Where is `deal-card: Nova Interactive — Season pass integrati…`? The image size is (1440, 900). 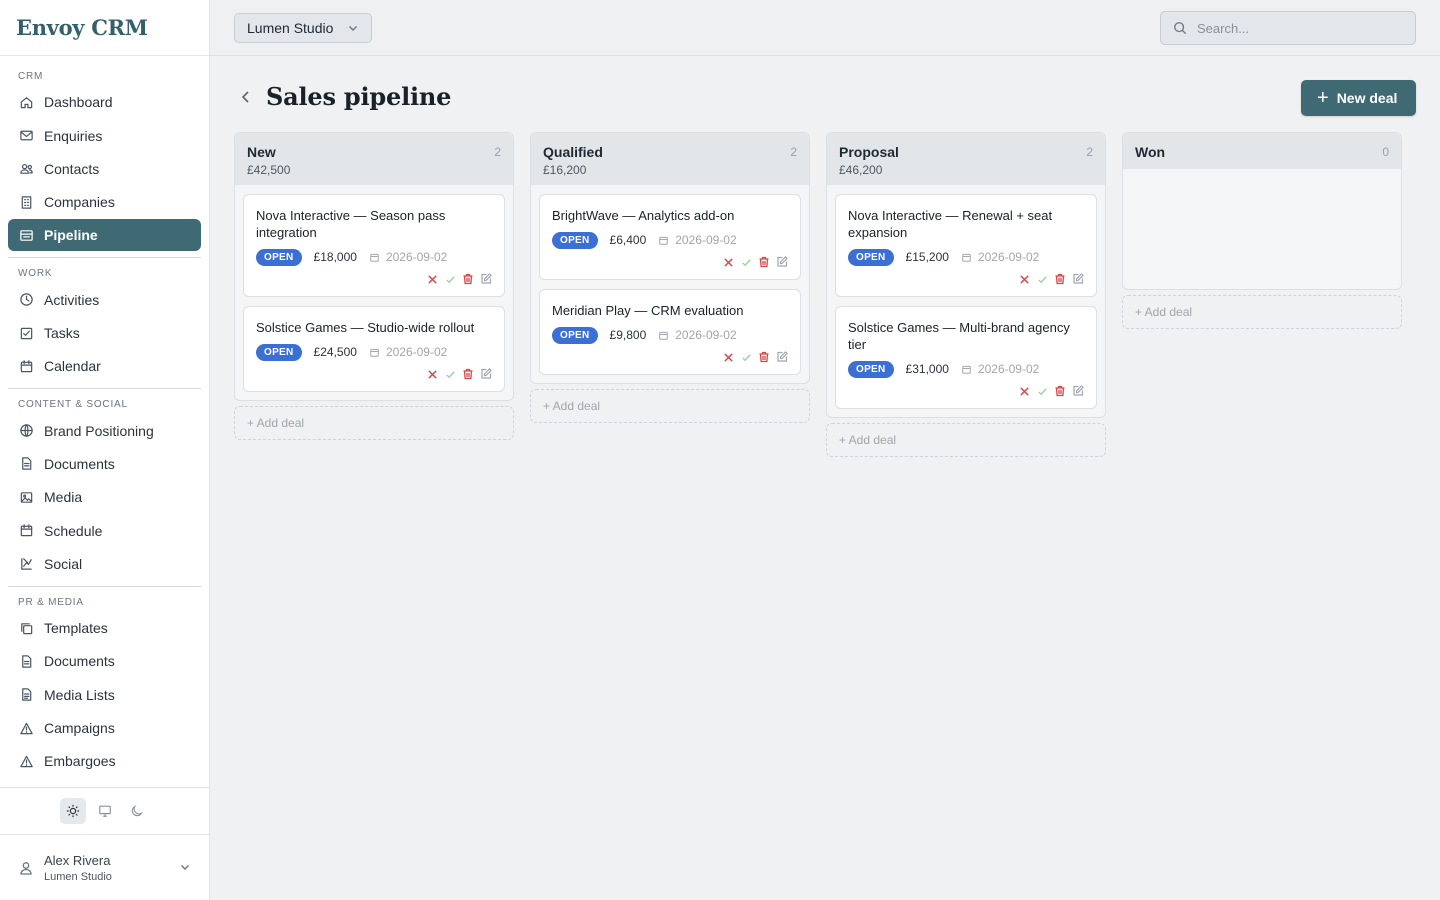 deal-card: Nova Interactive — Season pass integrati… is located at coordinates (374, 245).